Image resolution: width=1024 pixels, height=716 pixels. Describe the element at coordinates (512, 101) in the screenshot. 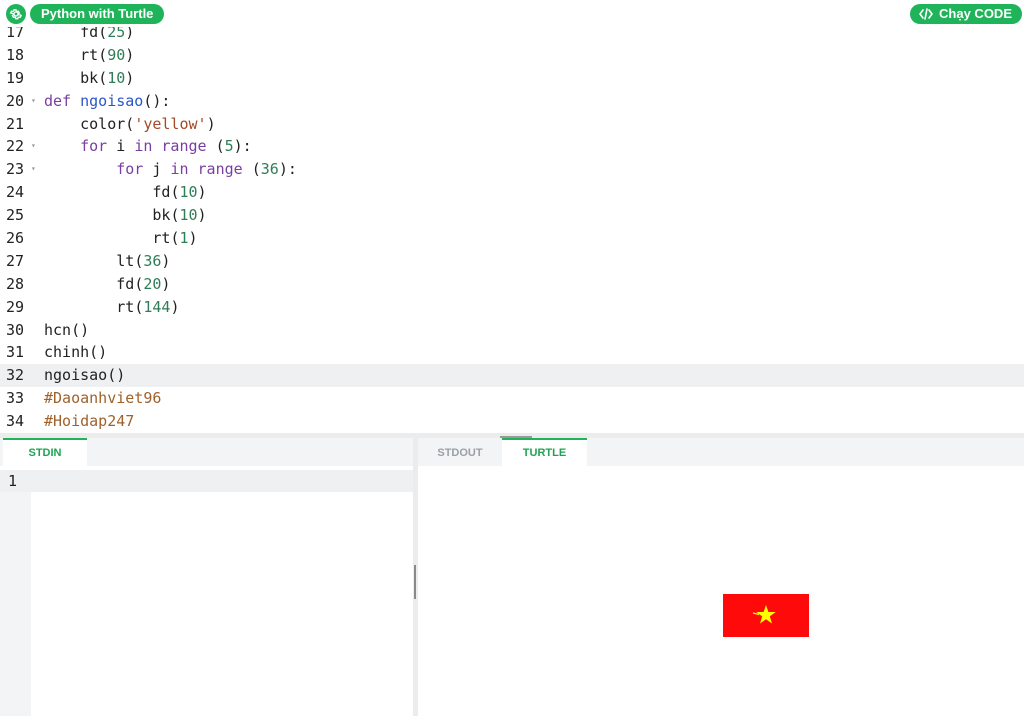

I see `code-line: 20 ▾ def ngoisao():` at that location.